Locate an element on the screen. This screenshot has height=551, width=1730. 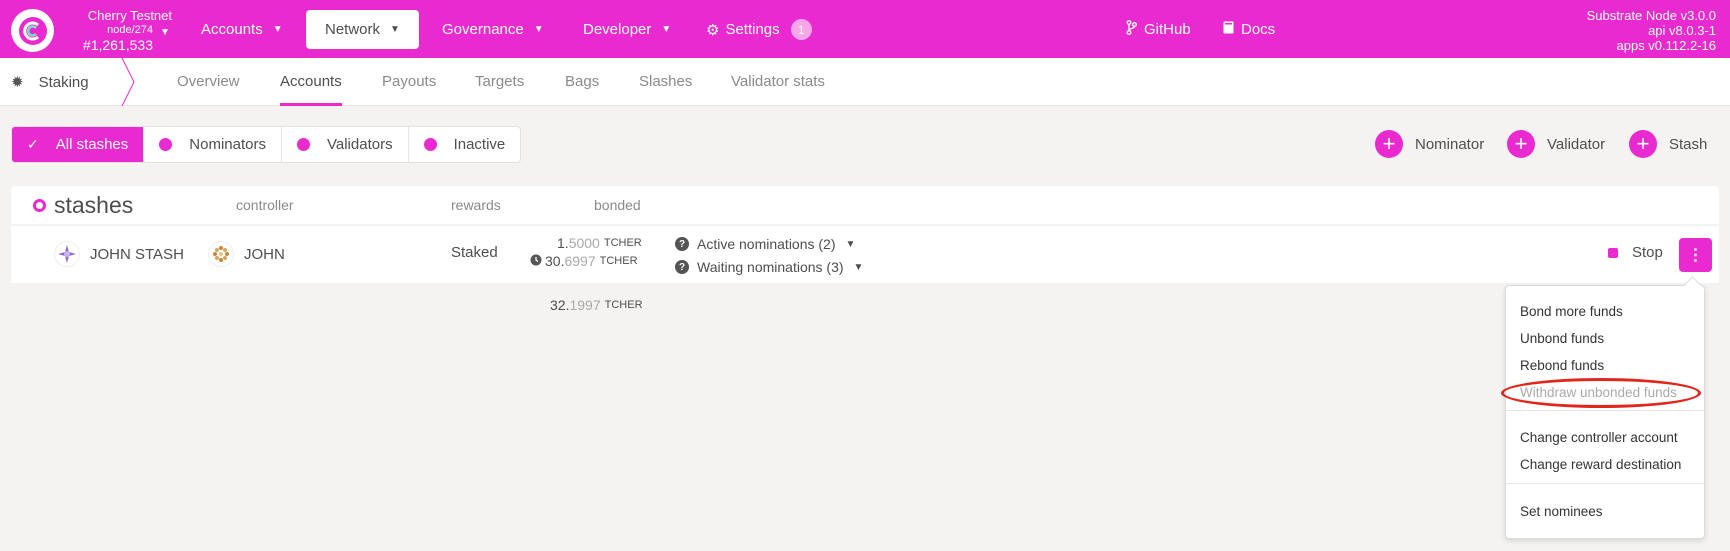
stop-label: Stop is located at coordinates (1647, 252).